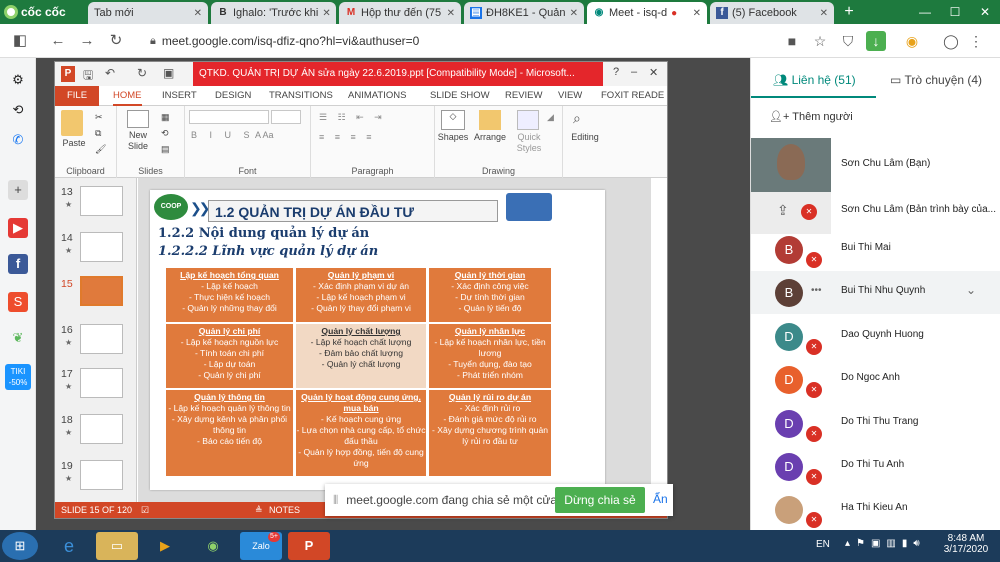 The image size is (1000, 562). What do you see at coordinates (400, 13) in the screenshot?
I see `tab-gmail: M Hộp thư đến (75 ✕` at bounding box center [400, 13].